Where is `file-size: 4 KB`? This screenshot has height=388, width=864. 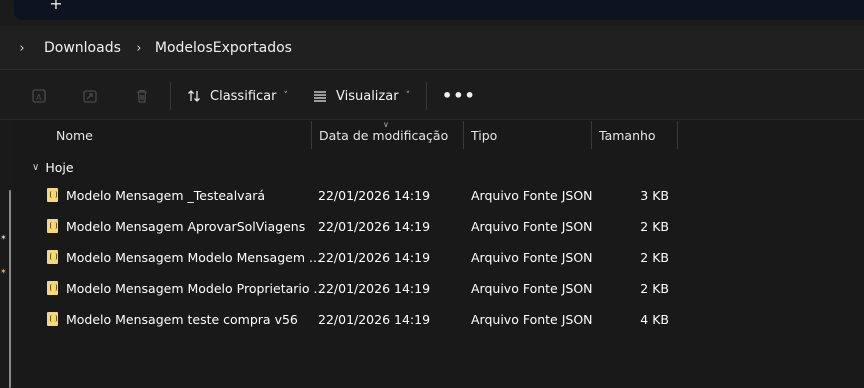 file-size: 4 KB is located at coordinates (654, 319).